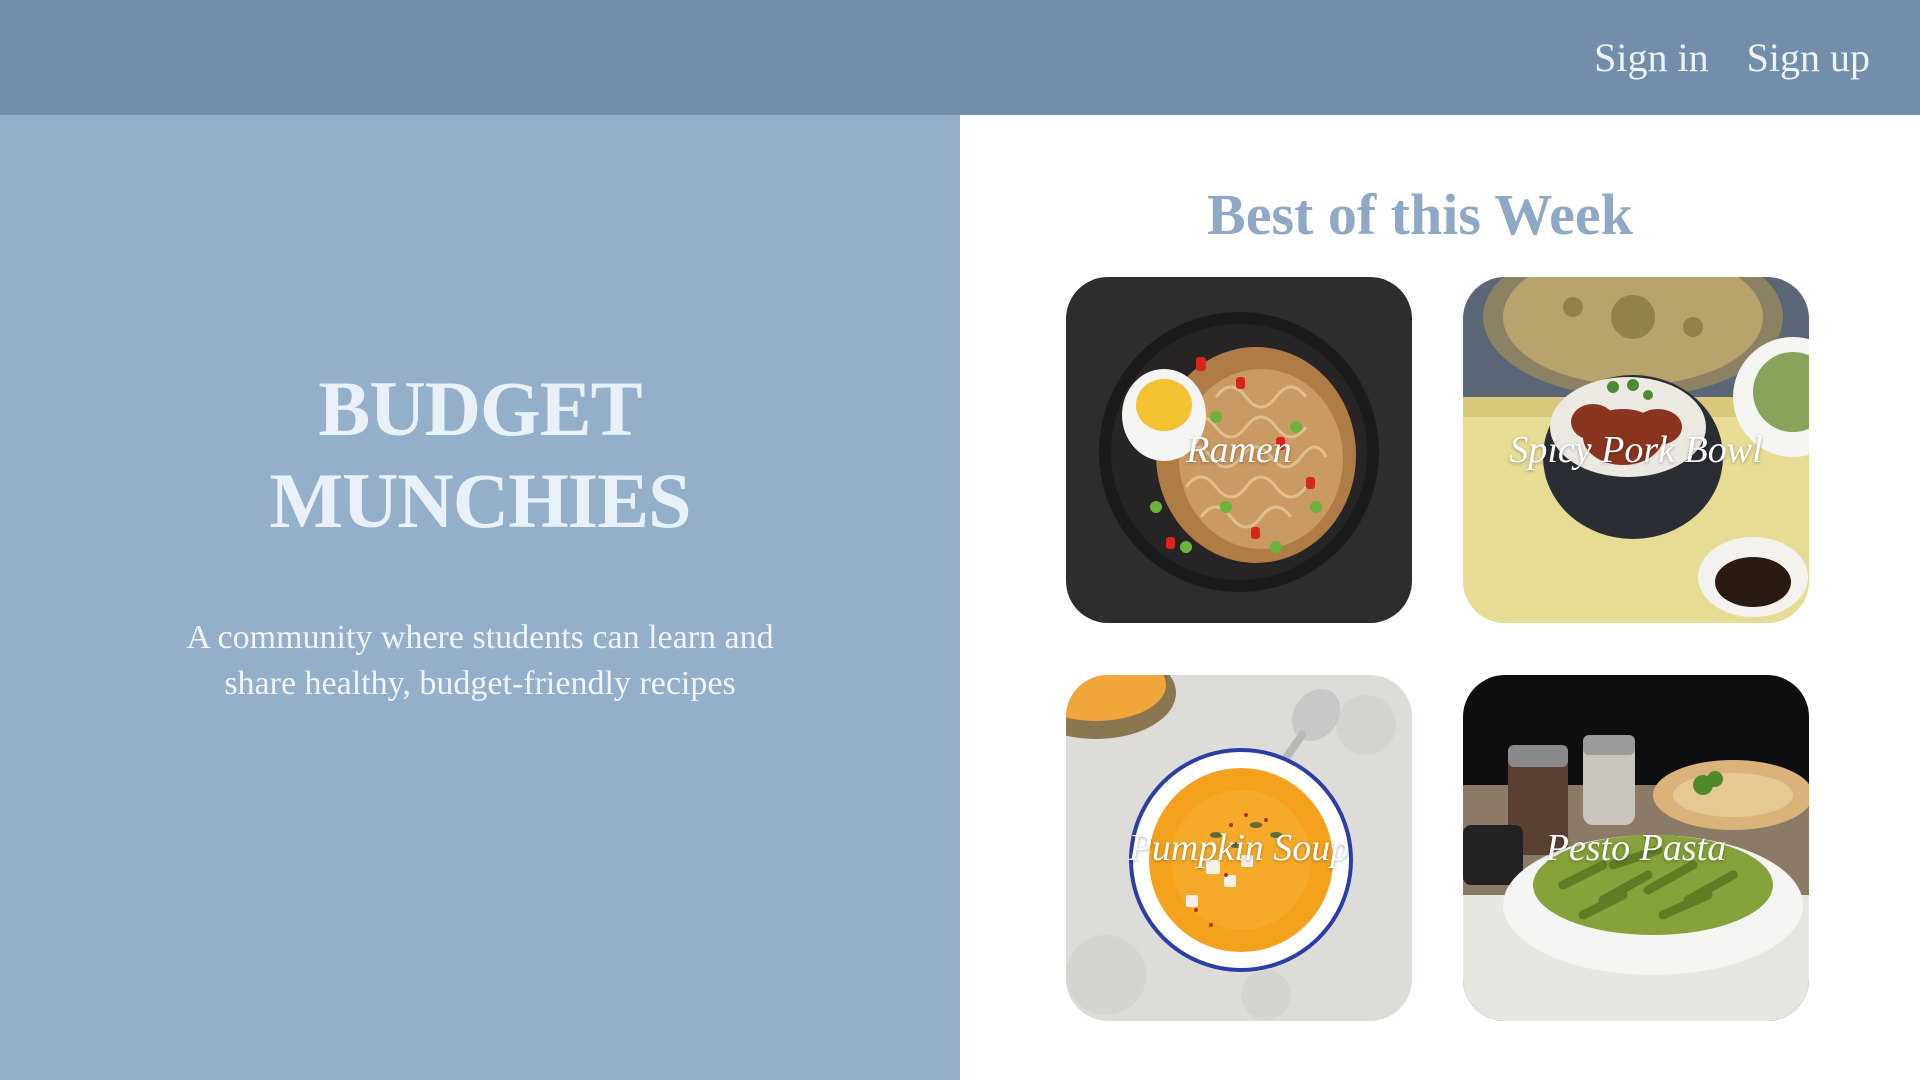  Describe the element at coordinates (1732, 58) in the screenshot. I see `top-nav: Sign in Sign up` at that location.